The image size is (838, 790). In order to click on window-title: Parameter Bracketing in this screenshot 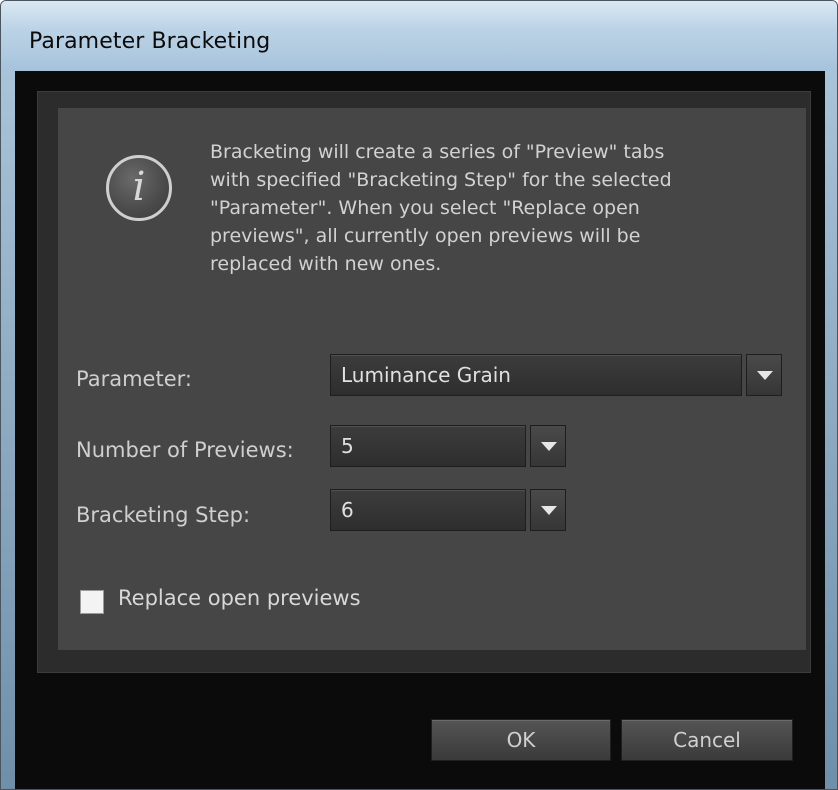, I will do `click(150, 41)`.